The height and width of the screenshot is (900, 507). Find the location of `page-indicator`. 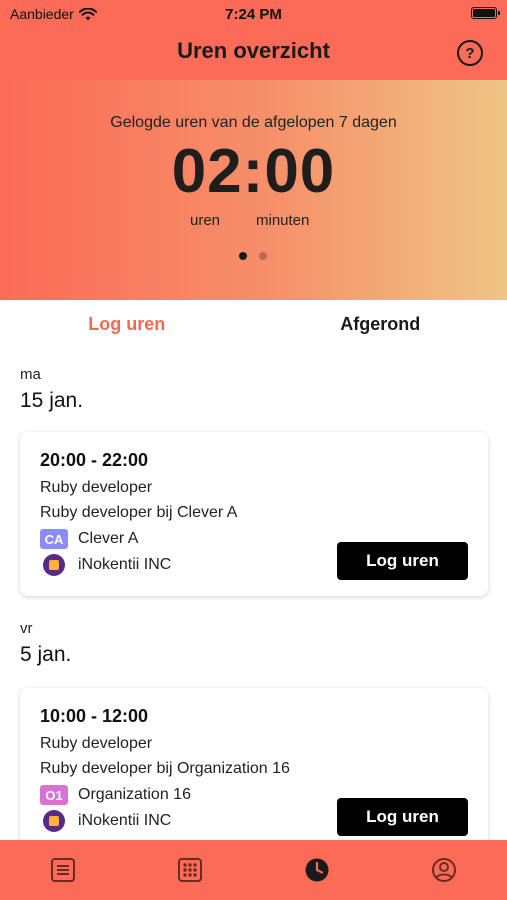

page-indicator is located at coordinates (253, 256).